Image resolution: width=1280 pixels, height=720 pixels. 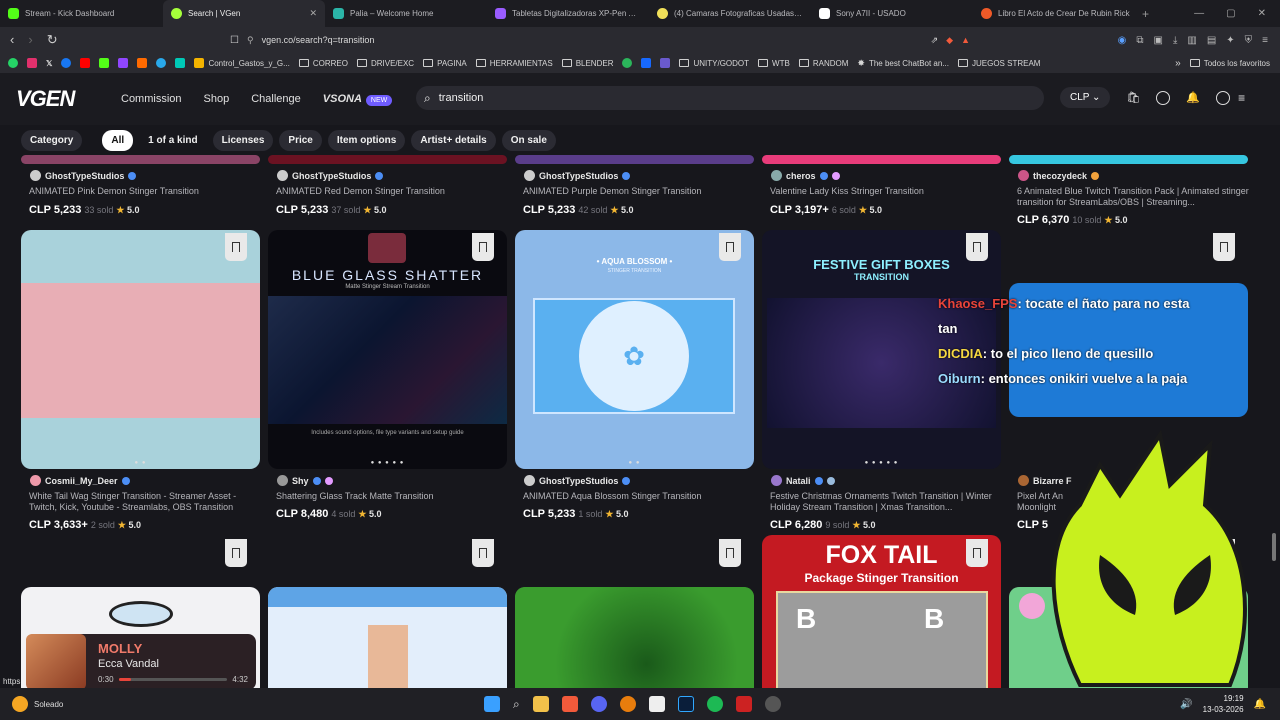 I want to click on product-title: Shattering Glass Track Matte Transition, so click(x=392, y=496).